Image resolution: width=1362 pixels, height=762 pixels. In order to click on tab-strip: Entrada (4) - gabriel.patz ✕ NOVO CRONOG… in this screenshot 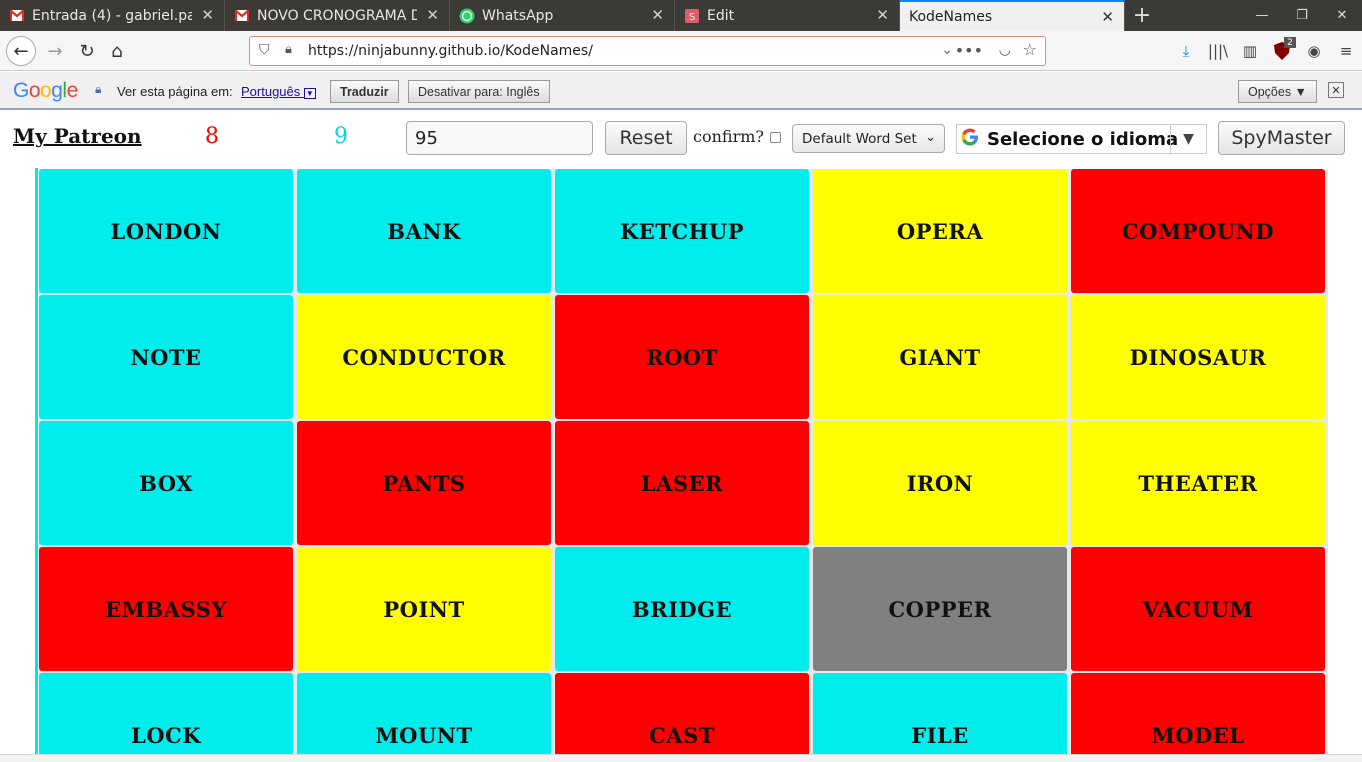, I will do `click(681, 15)`.